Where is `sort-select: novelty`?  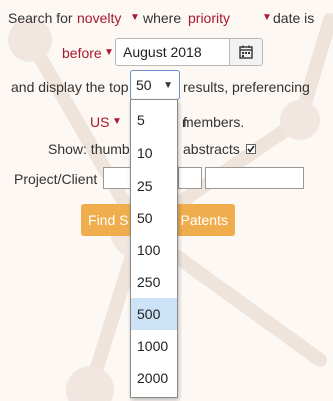
sort-select: novelty is located at coordinates (99, 18).